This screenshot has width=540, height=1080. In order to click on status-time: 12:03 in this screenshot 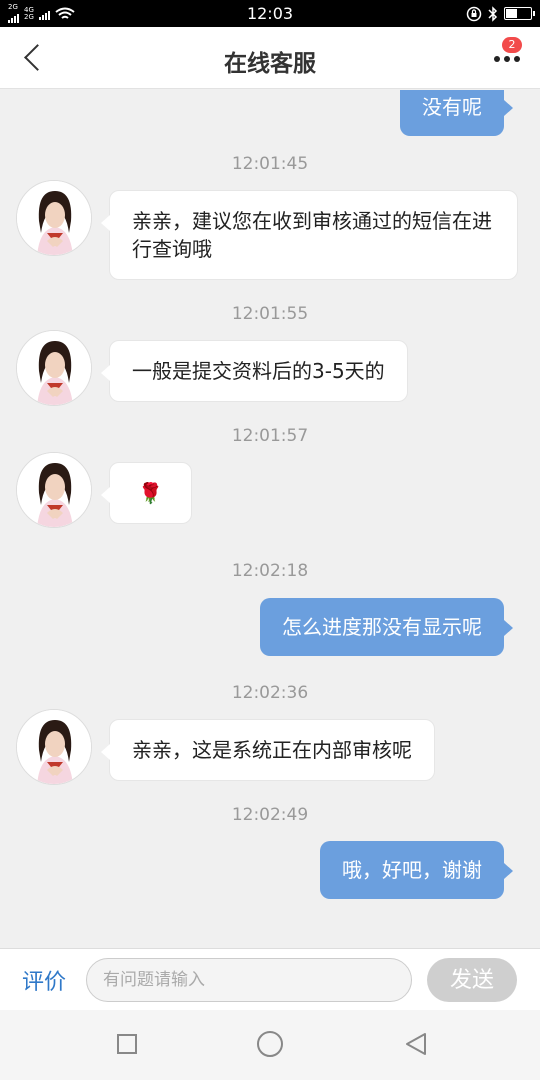, I will do `click(270, 13)`.